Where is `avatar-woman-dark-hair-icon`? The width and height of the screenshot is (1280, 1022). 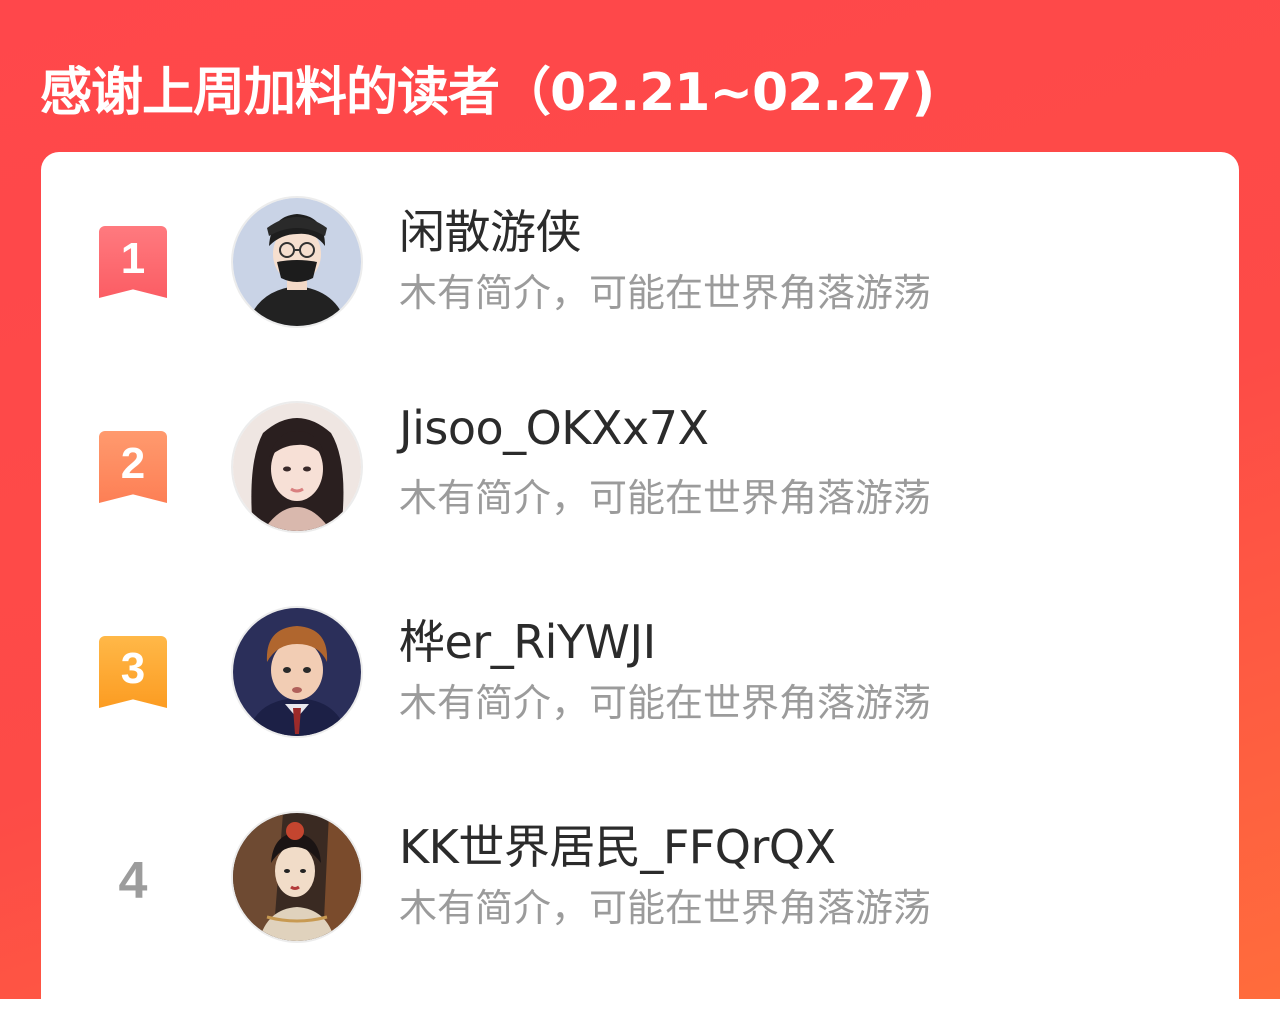 avatar-woman-dark-hair-icon is located at coordinates (297, 467).